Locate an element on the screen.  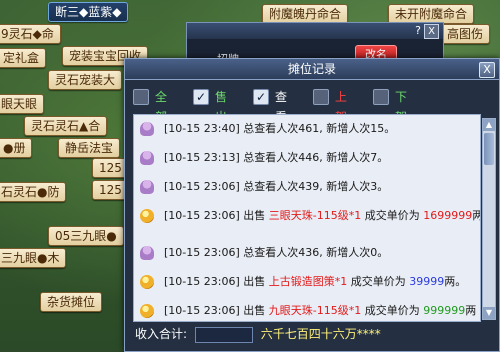
record-price: 39999 is located at coordinates (427, 281).